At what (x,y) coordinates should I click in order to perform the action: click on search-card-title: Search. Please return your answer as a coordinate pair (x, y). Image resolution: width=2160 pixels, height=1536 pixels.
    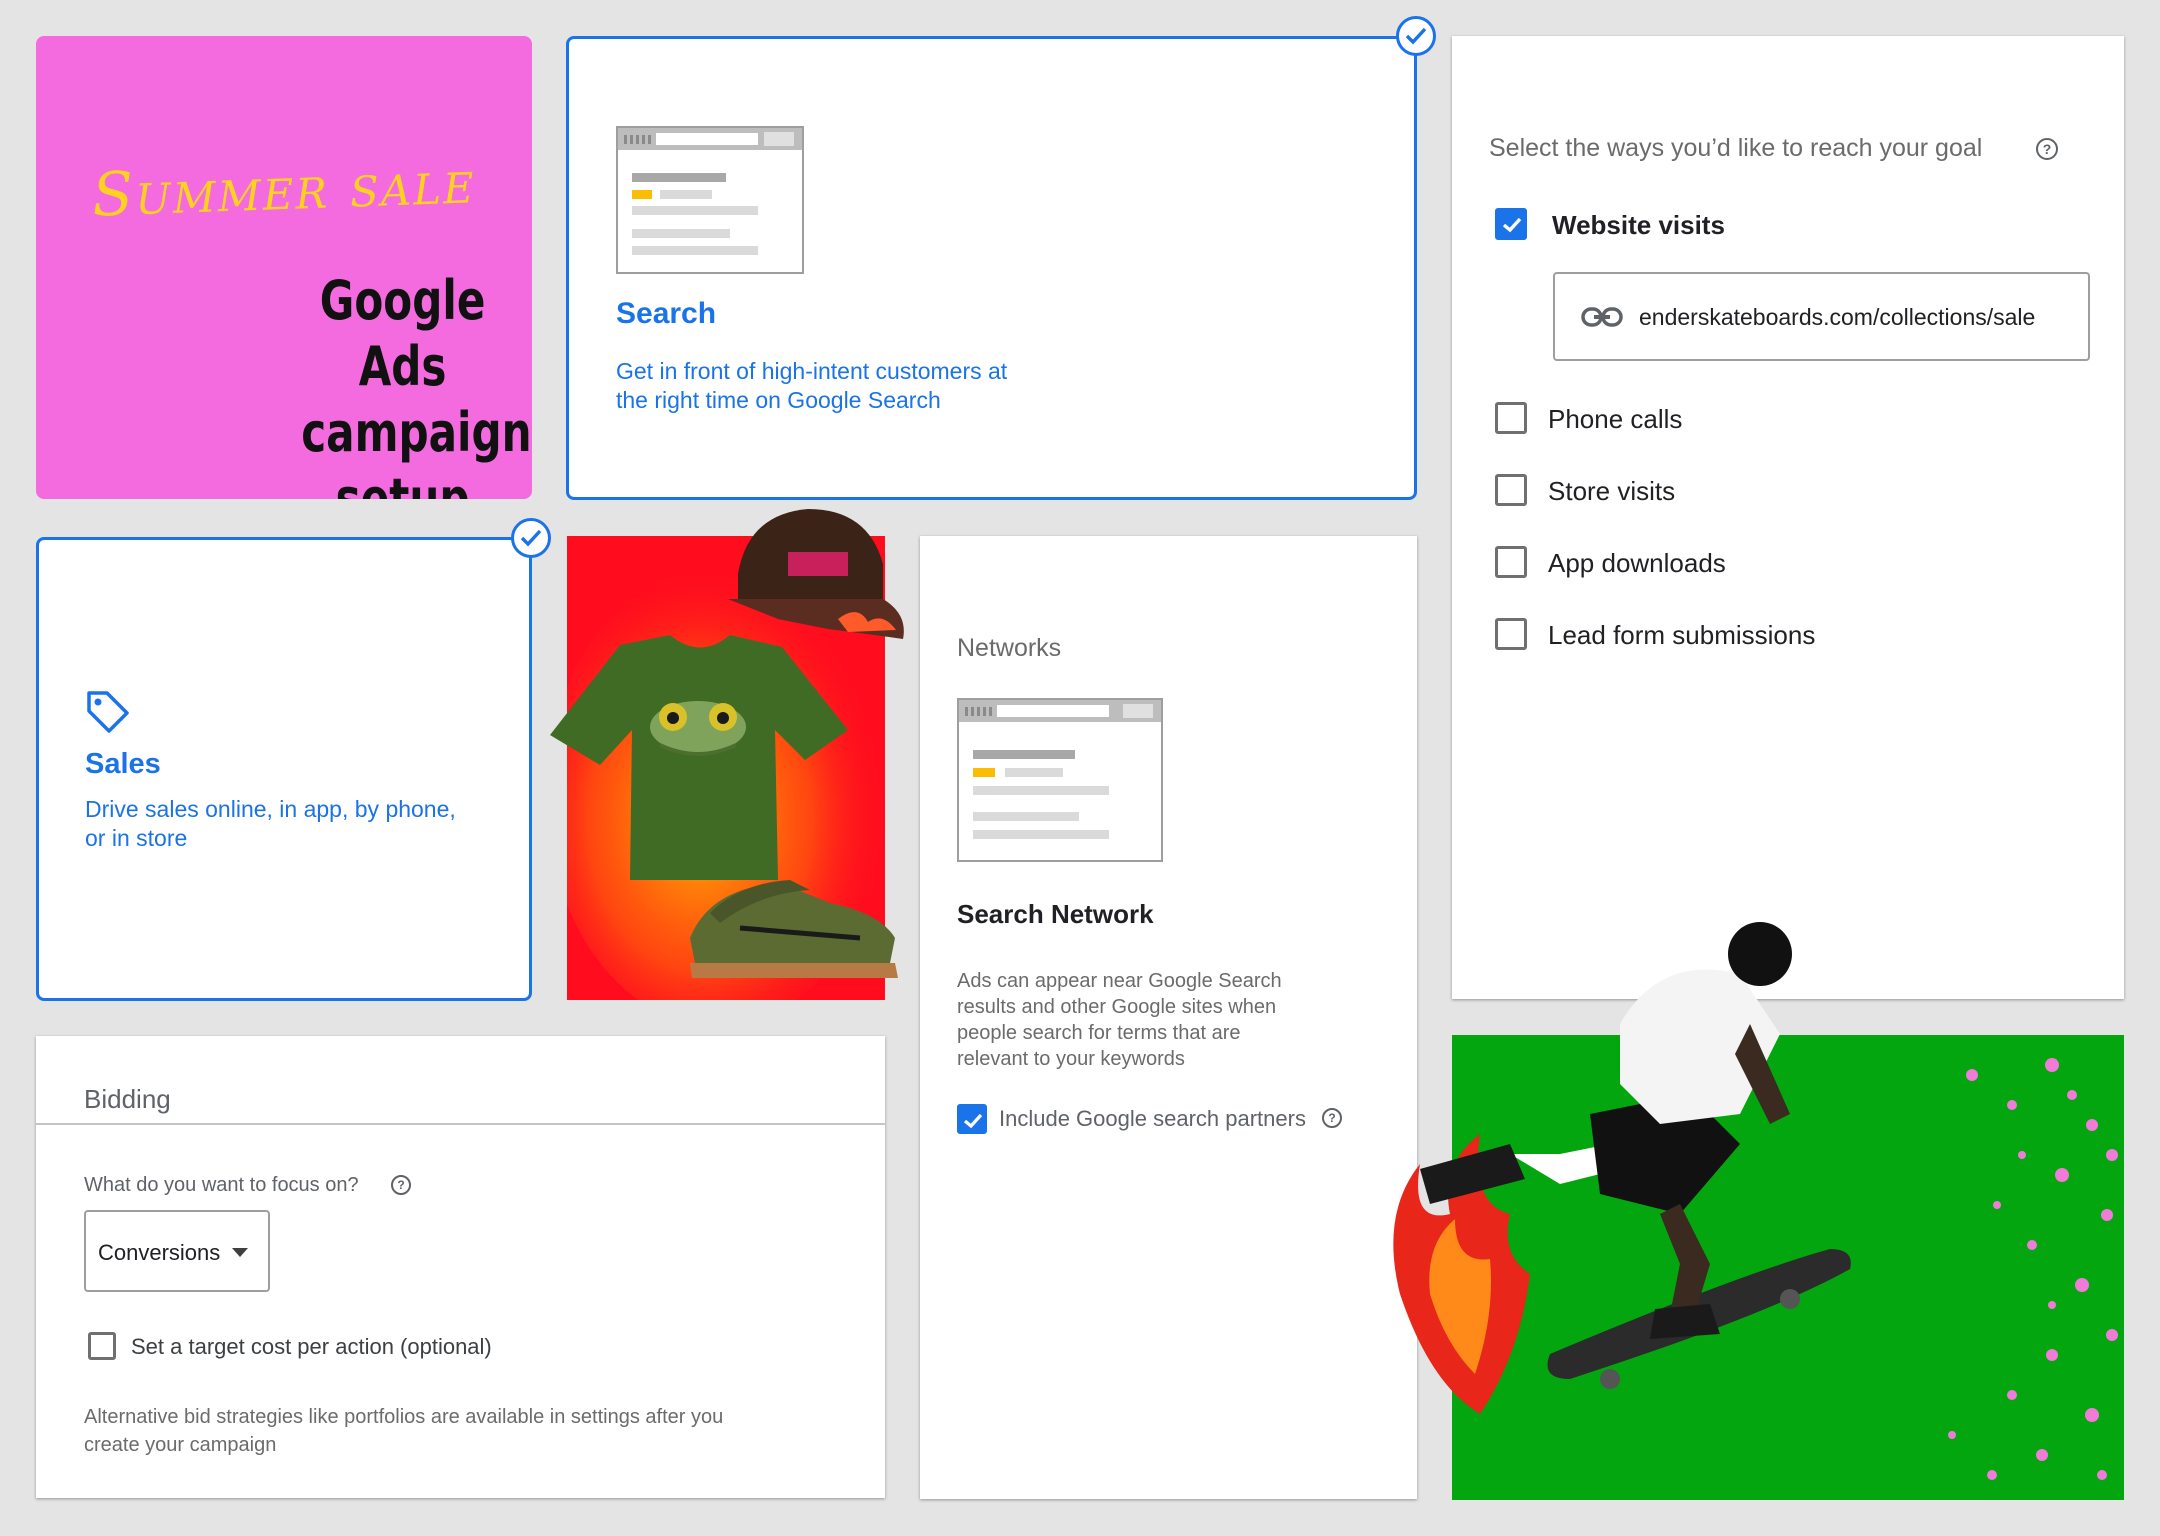
    Looking at the image, I should click on (666, 313).